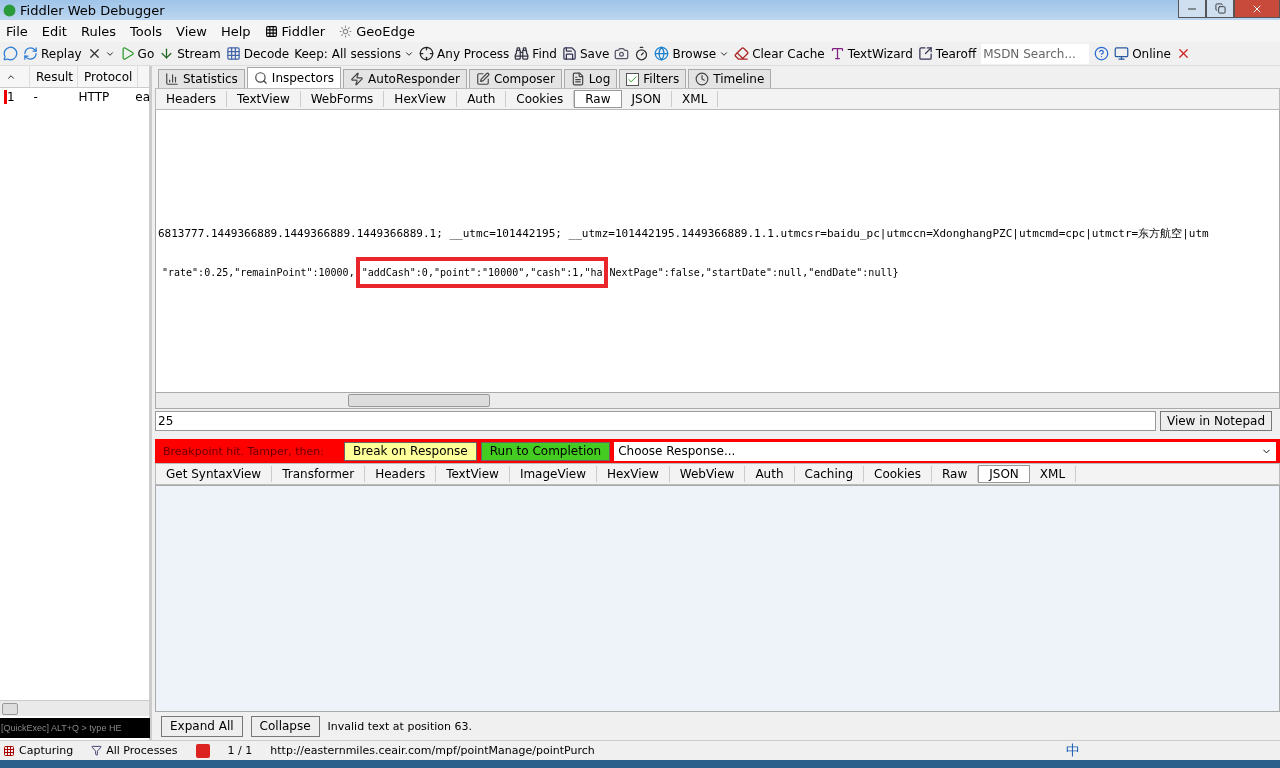  What do you see at coordinates (730, 78) in the screenshot?
I see `tab: Timeline` at bounding box center [730, 78].